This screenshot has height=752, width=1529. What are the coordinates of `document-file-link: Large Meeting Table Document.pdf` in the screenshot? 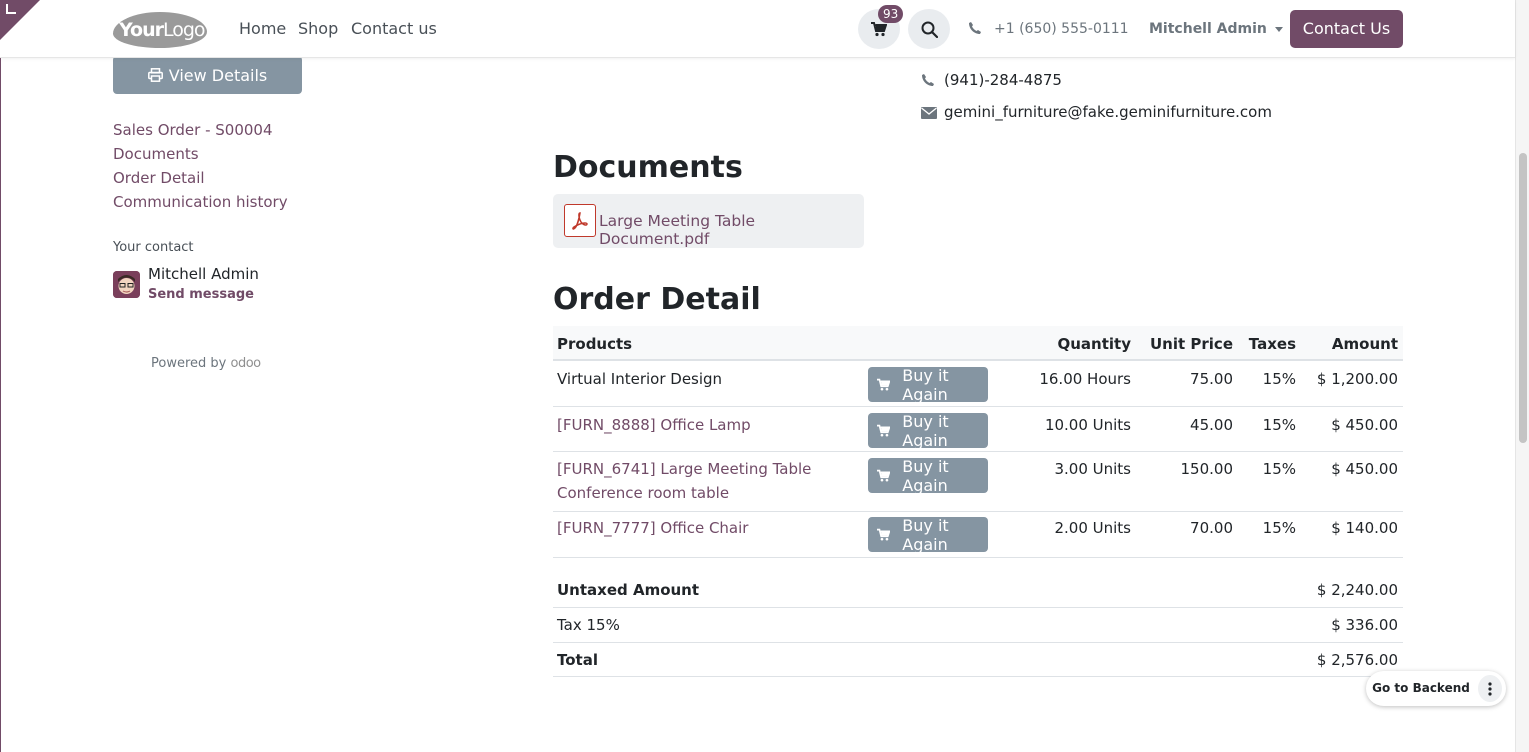 It's located at (731, 230).